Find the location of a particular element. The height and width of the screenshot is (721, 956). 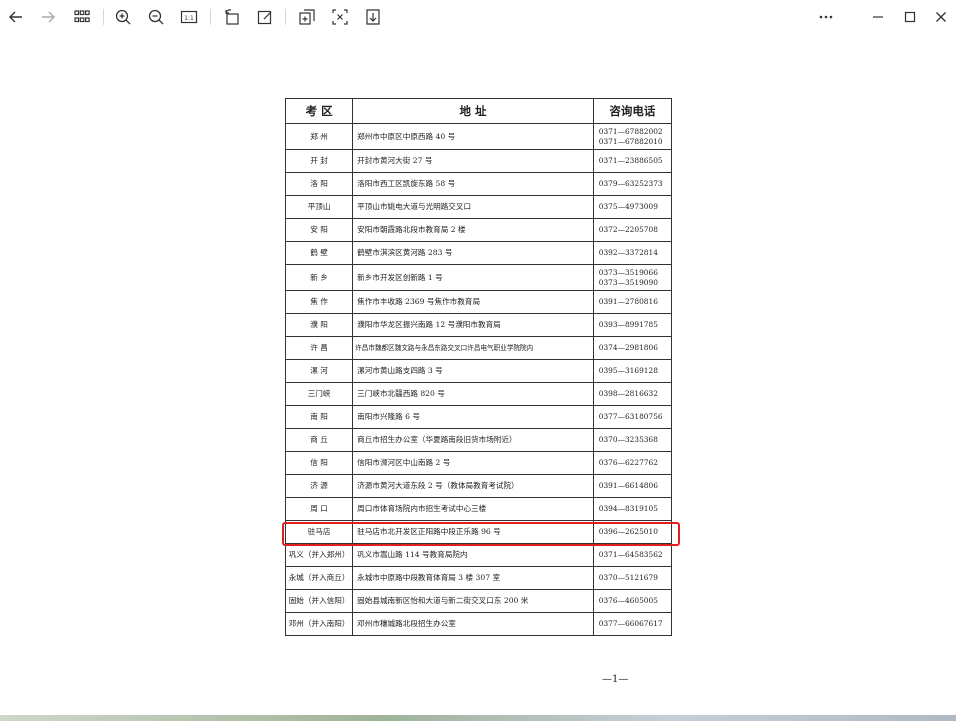

download-icon is located at coordinates (373, 17).